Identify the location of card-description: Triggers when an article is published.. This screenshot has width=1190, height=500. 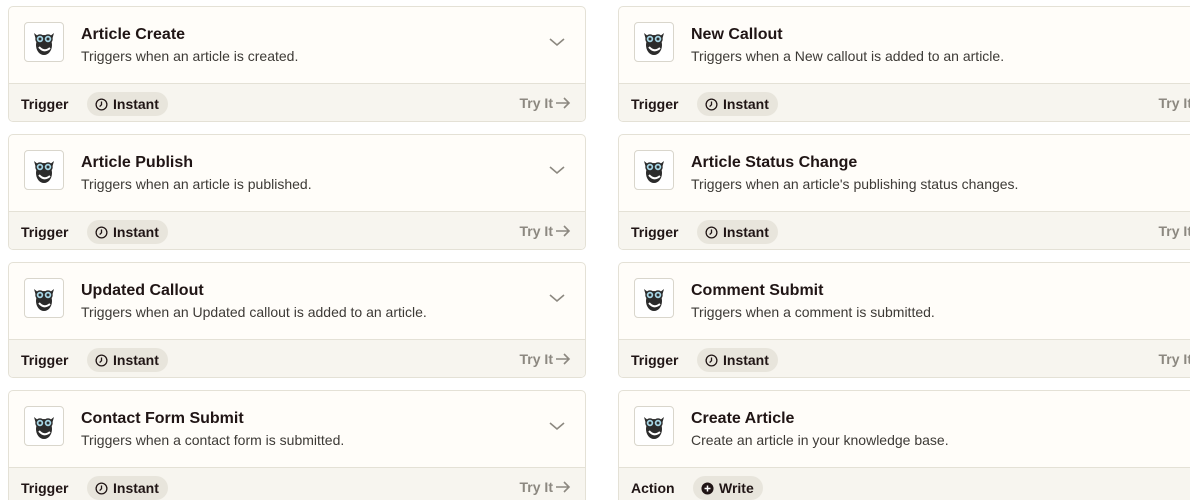
(196, 184).